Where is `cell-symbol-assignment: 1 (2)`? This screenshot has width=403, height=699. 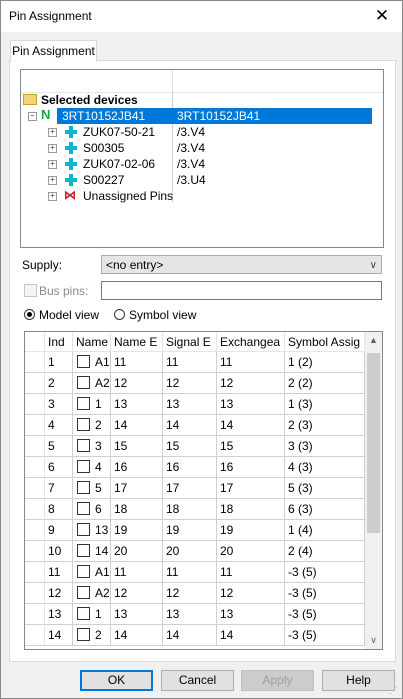 cell-symbol-assignment: 1 (2) is located at coordinates (325, 362).